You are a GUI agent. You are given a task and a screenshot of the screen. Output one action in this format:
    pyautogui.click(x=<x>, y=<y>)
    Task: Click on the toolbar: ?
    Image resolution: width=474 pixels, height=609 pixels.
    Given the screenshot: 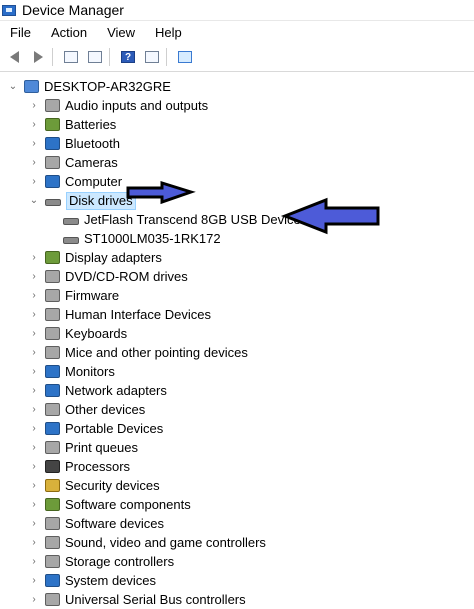 What is the action you would take?
    pyautogui.click(x=237, y=57)
    